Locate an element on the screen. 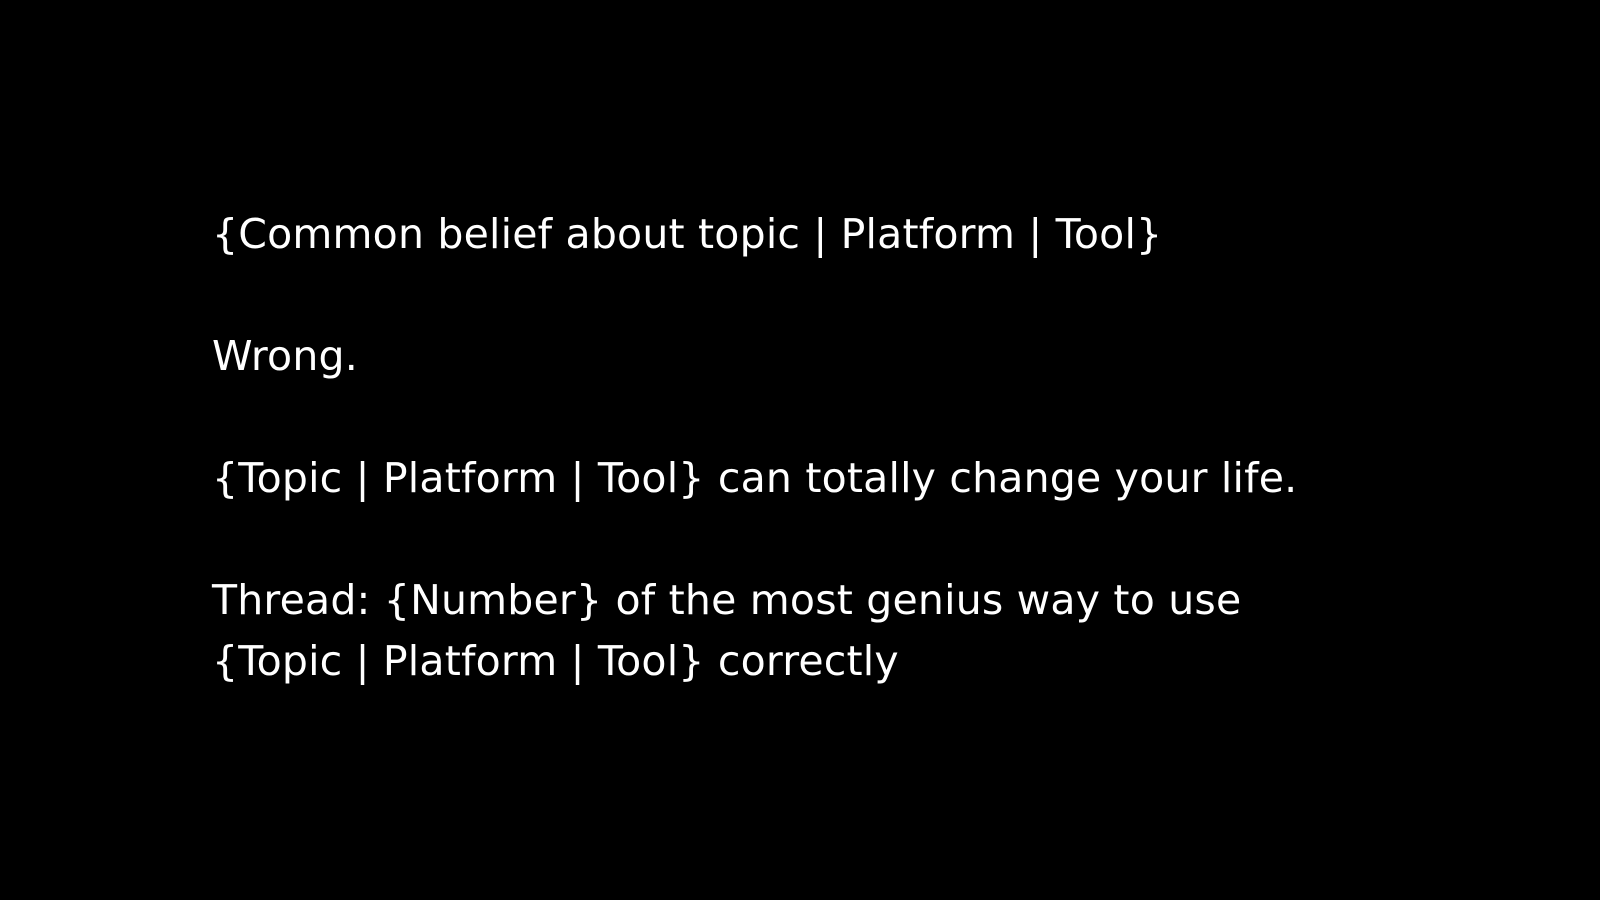 This screenshot has width=1600, height=900. thread-line-2: {Topic | Platform | Tool} correctly is located at coordinates (555, 661).